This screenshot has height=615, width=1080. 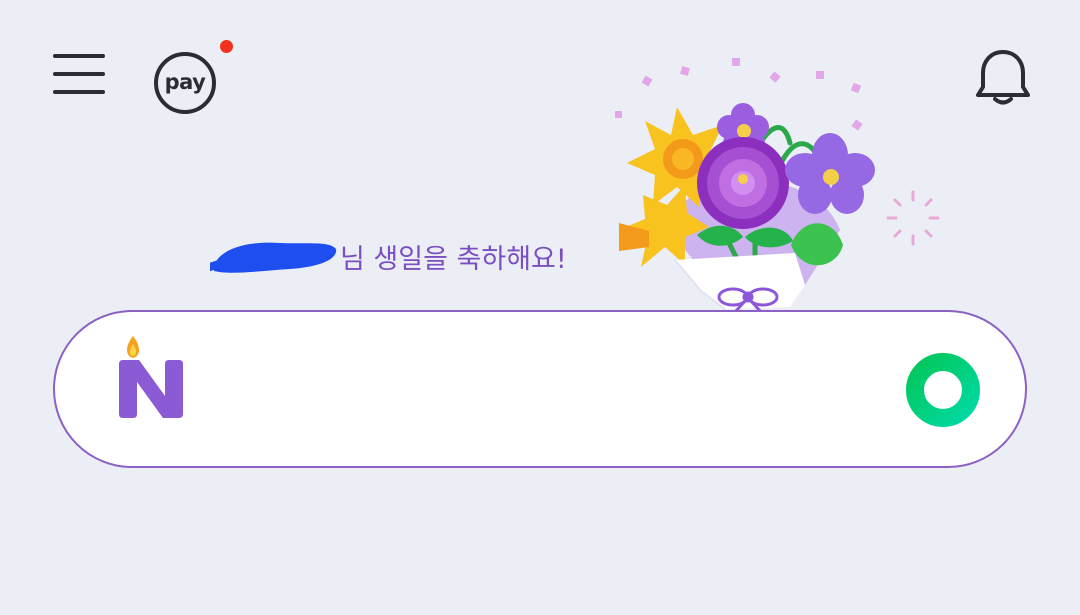 I want to click on naver-n-birthday-candle-icon, so click(x=151, y=380).